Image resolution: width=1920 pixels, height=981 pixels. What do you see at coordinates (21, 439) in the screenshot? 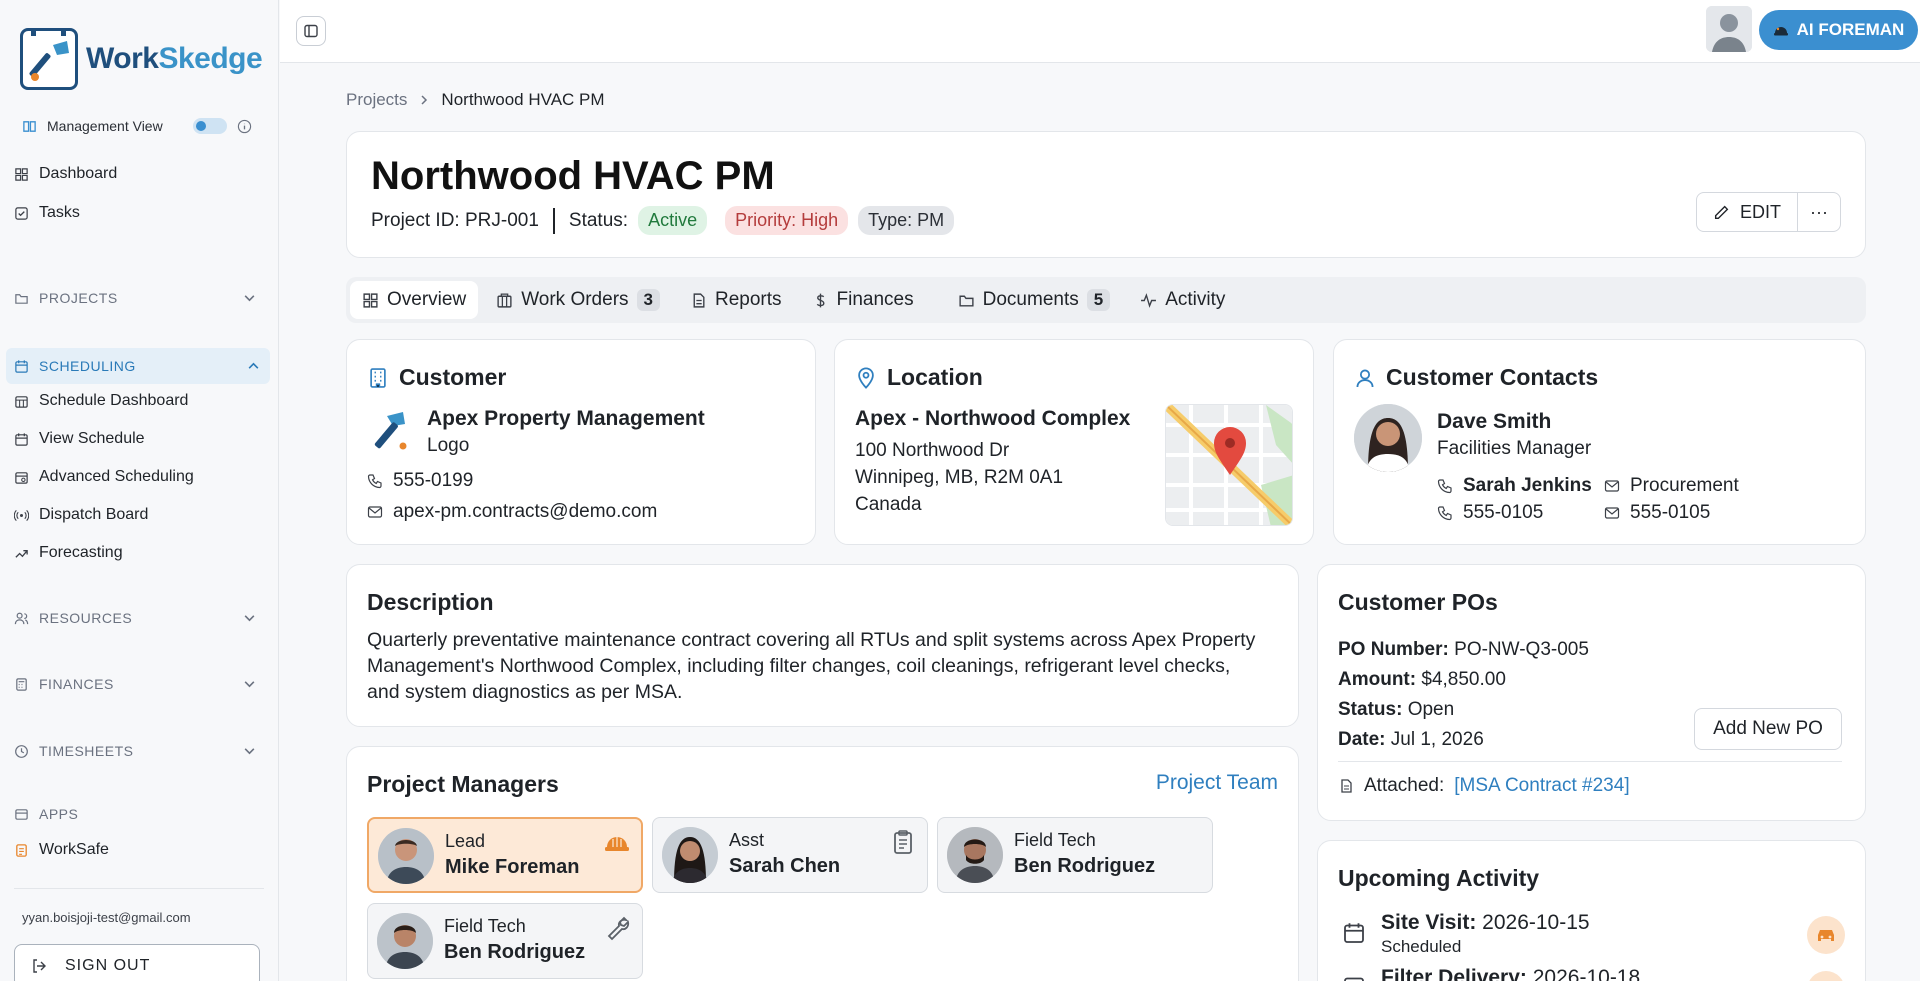
I see `calendar-icon` at bounding box center [21, 439].